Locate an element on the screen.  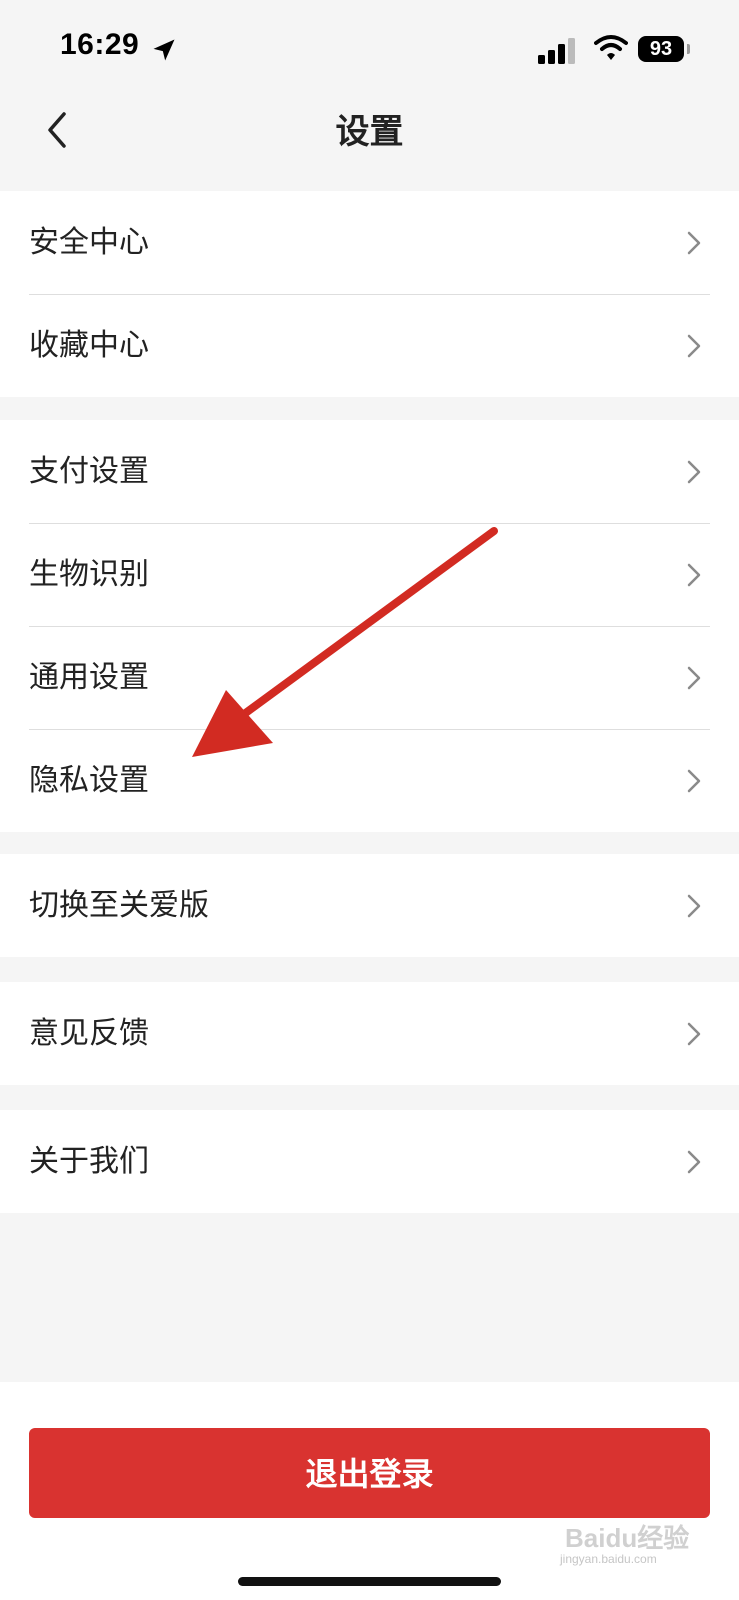
settings-group-care-mode: 切换至关爱版 is located at coordinates (369, 905).